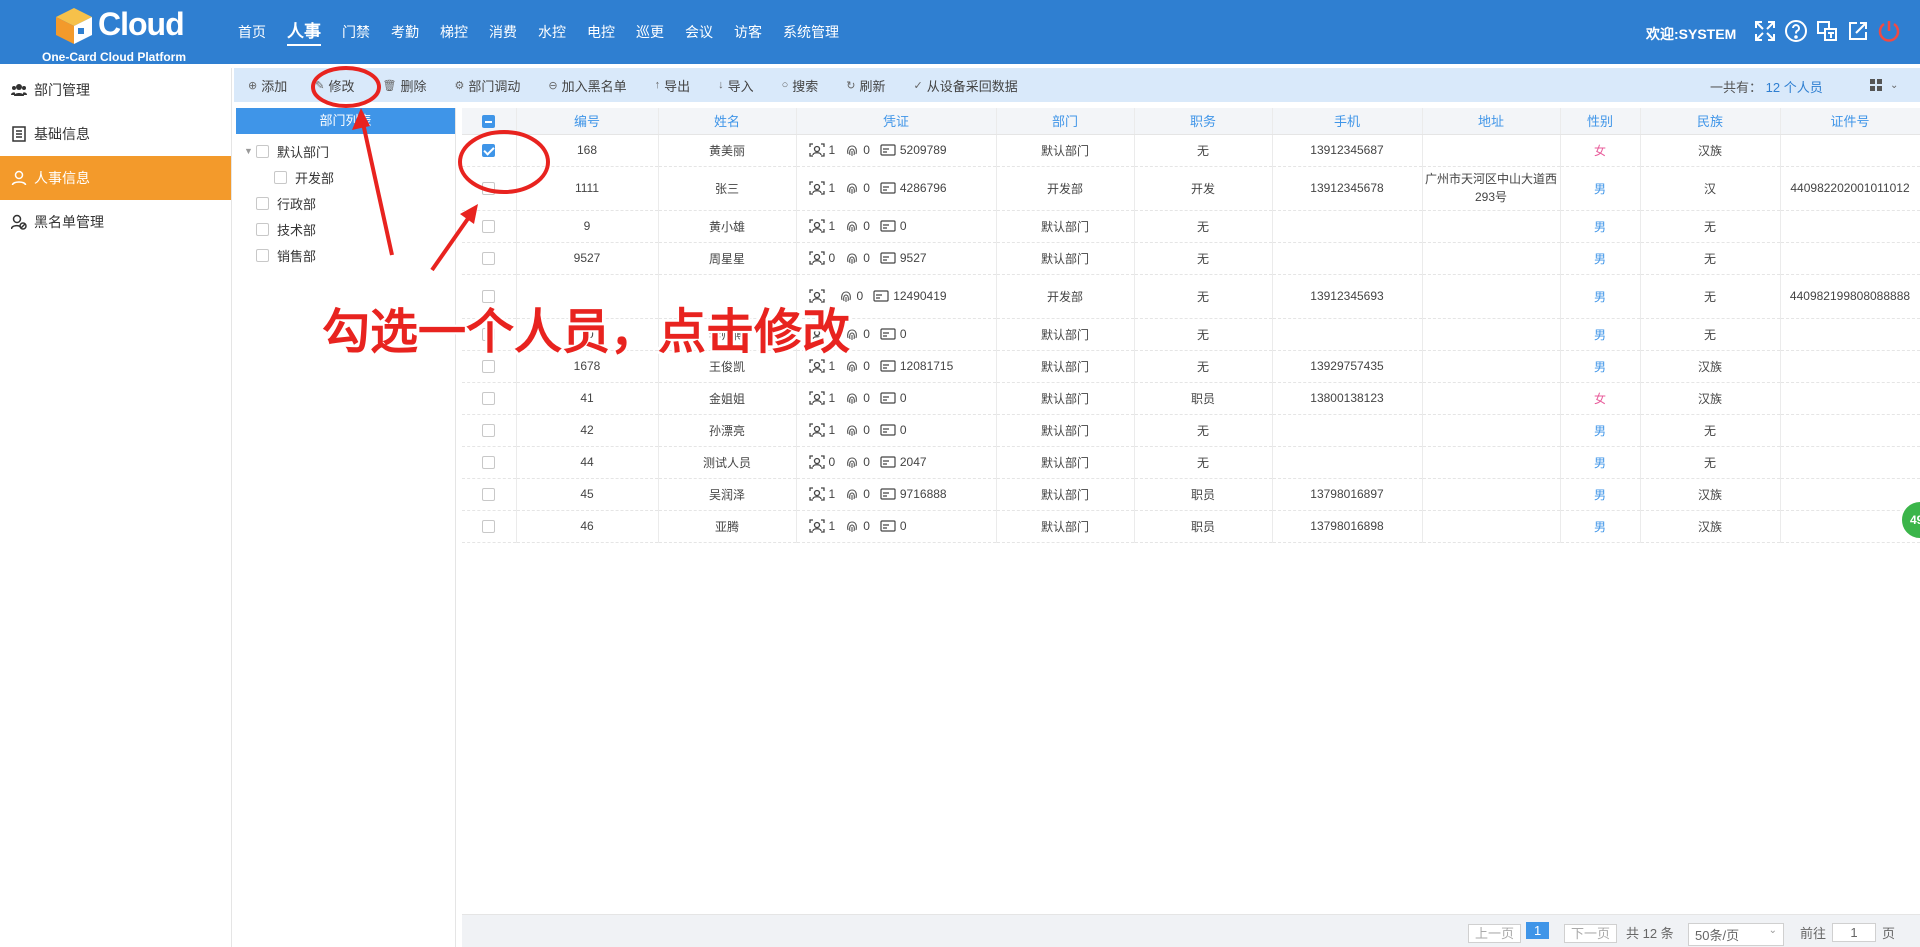 The width and height of the screenshot is (1920, 947). I want to click on col-header-id: 编号, so click(587, 121).